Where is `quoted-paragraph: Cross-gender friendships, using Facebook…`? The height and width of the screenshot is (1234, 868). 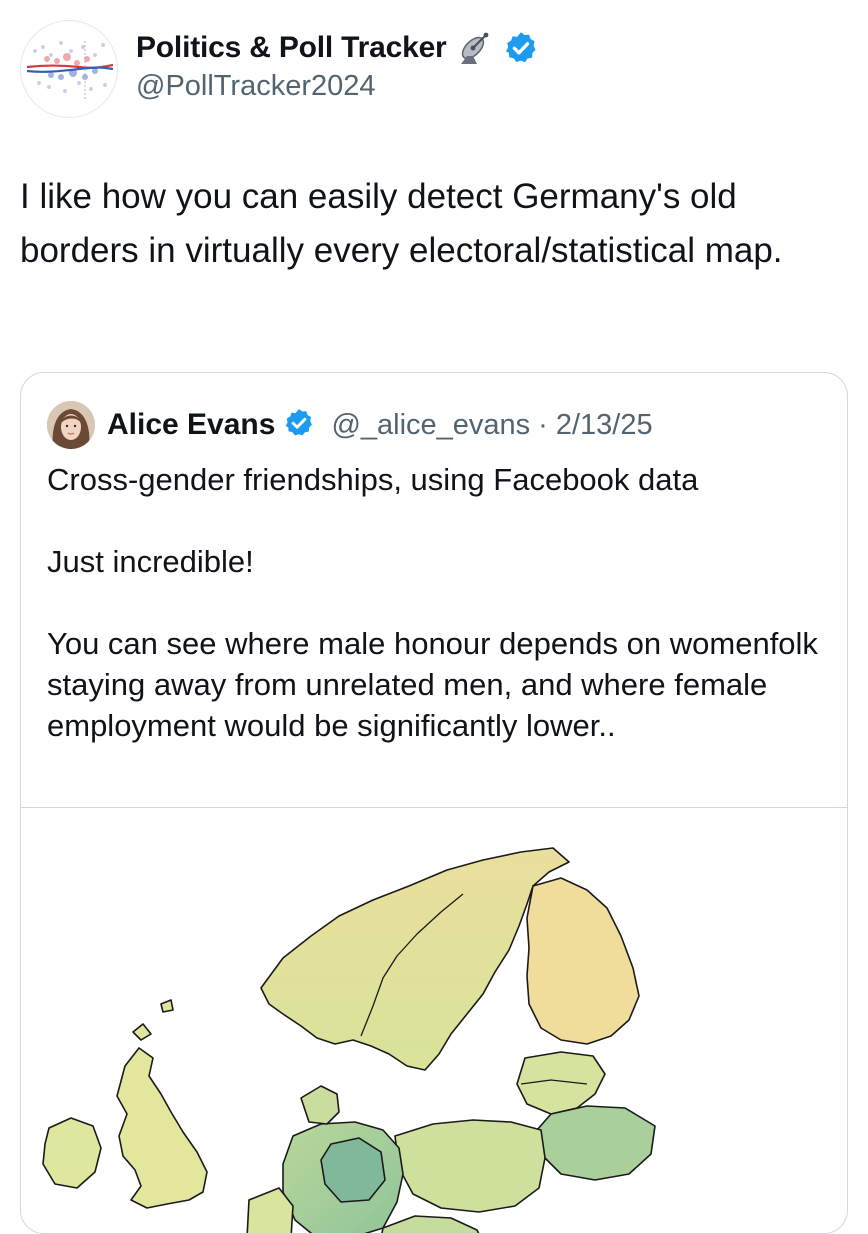
quoted-paragraph: Cross-gender friendships, using Facebook… is located at coordinates (373, 479).